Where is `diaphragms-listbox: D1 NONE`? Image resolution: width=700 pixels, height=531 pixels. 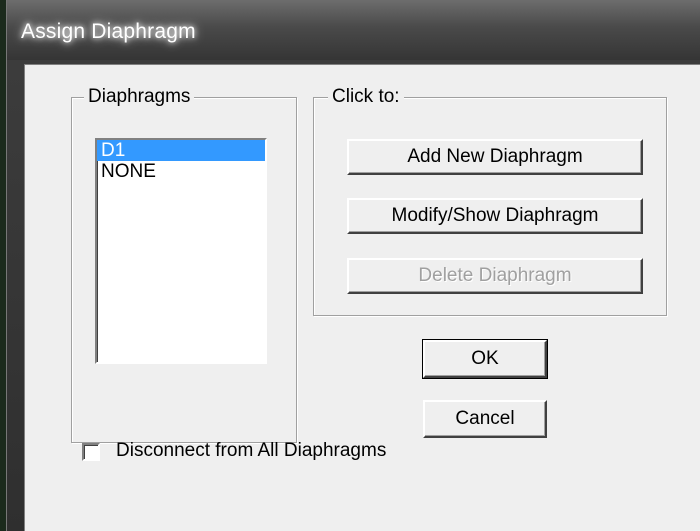 diaphragms-listbox: D1 NONE is located at coordinates (181, 251).